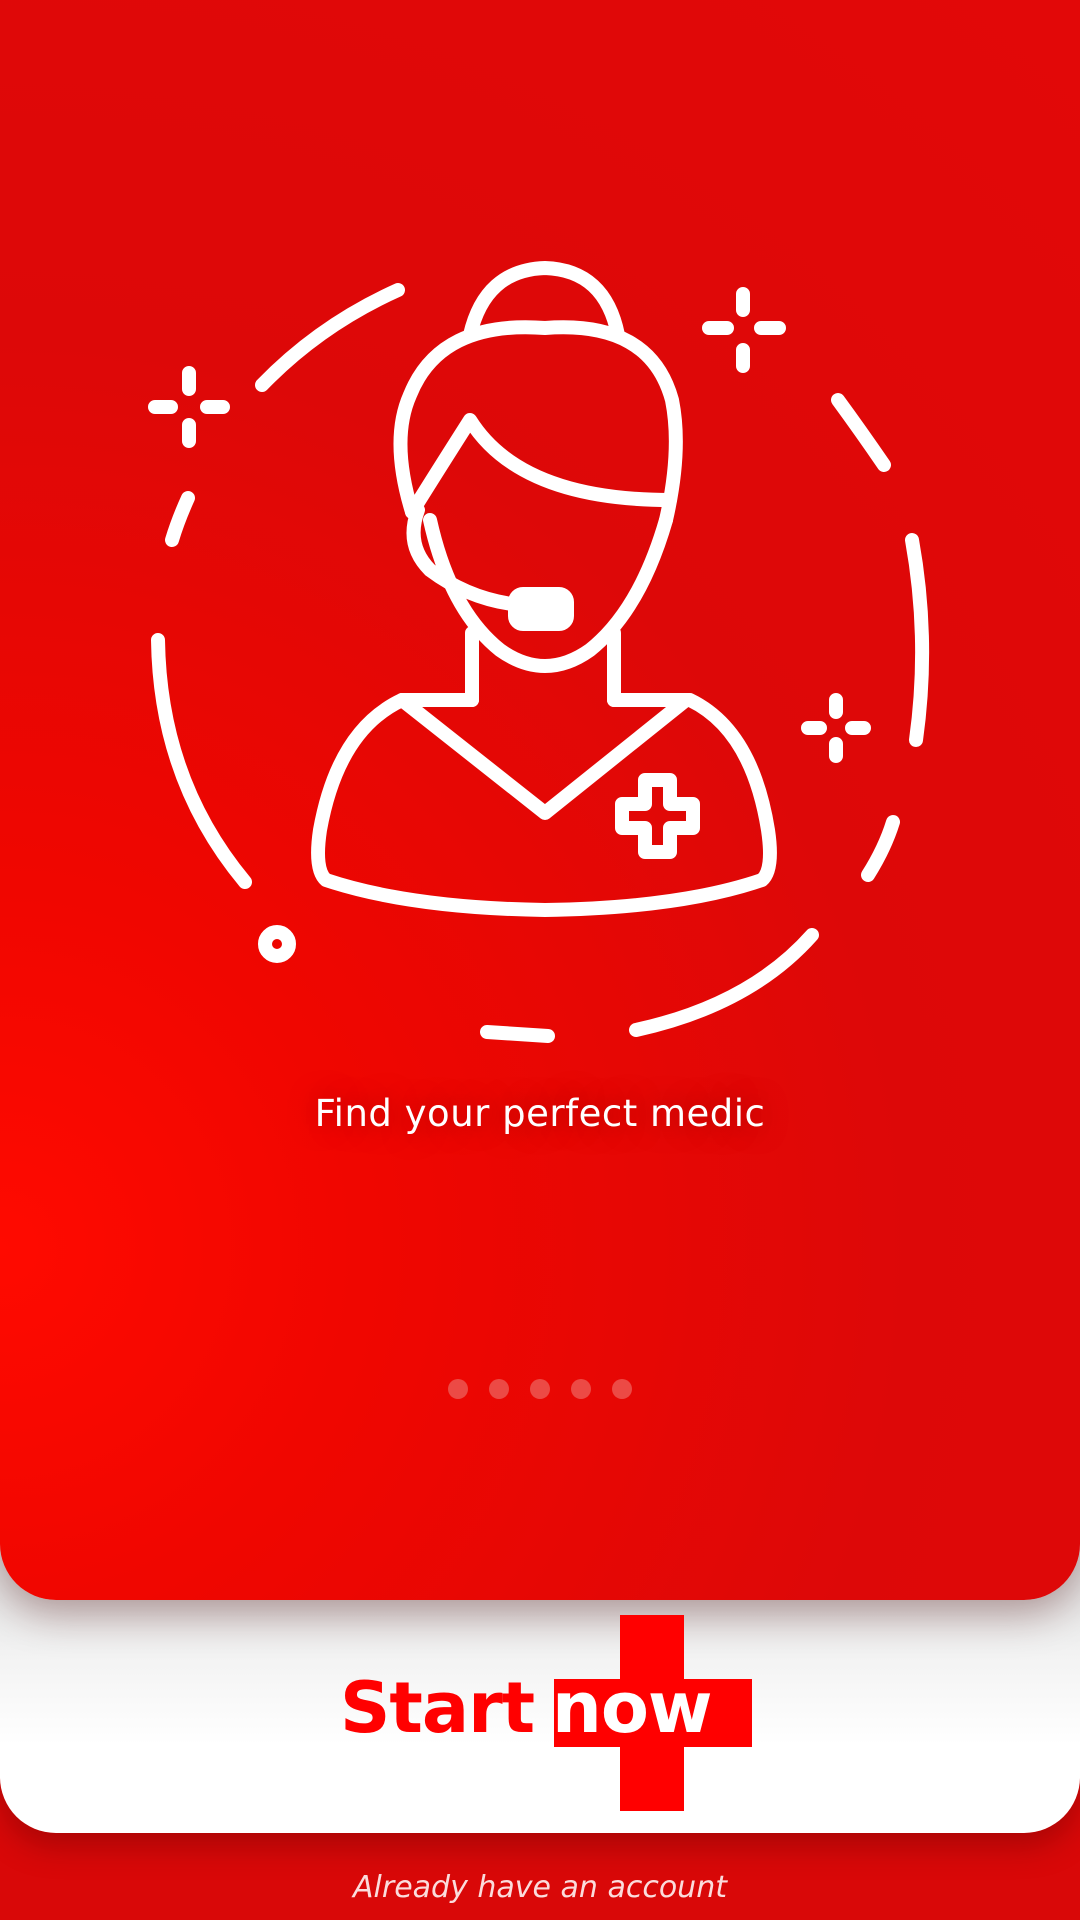 The image size is (1080, 1920). What do you see at coordinates (437, 1708) in the screenshot?
I see `start-label: Start` at bounding box center [437, 1708].